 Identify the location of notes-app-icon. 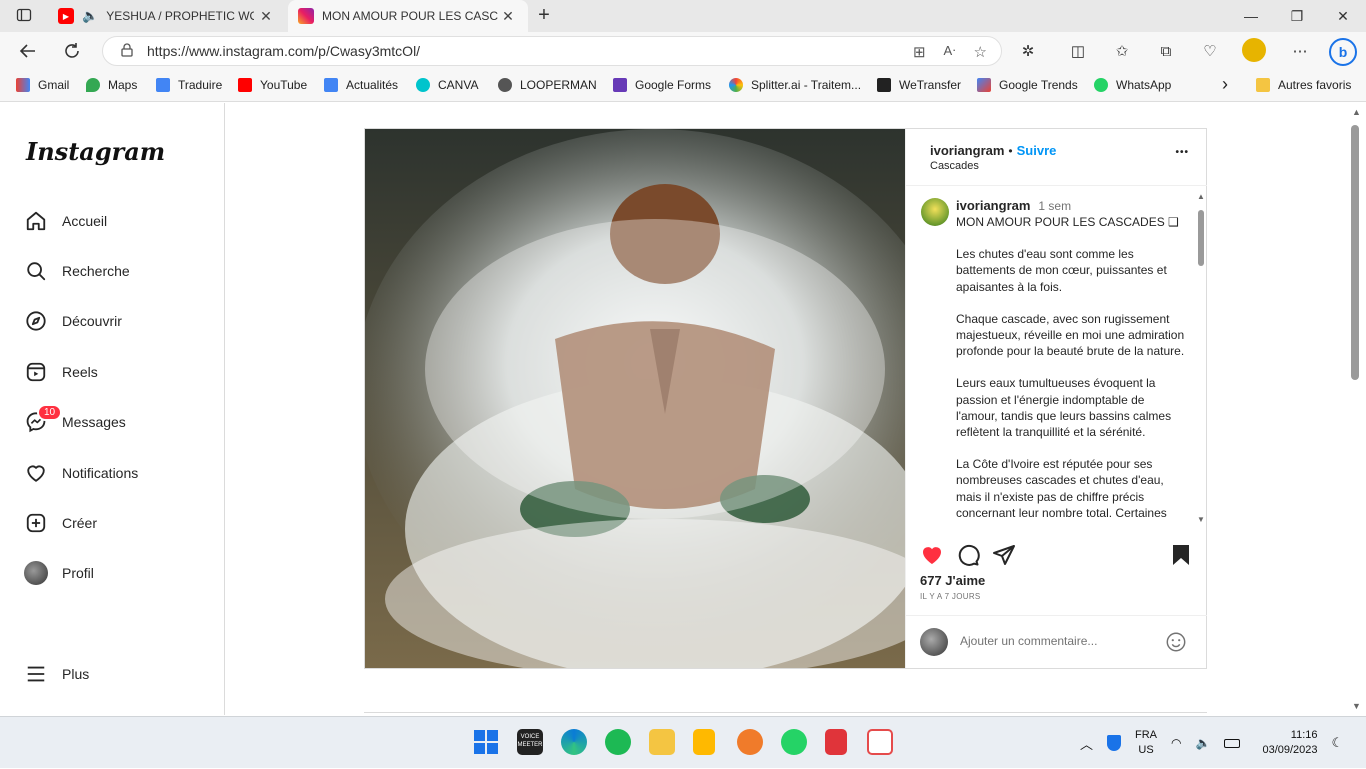
(704, 742).